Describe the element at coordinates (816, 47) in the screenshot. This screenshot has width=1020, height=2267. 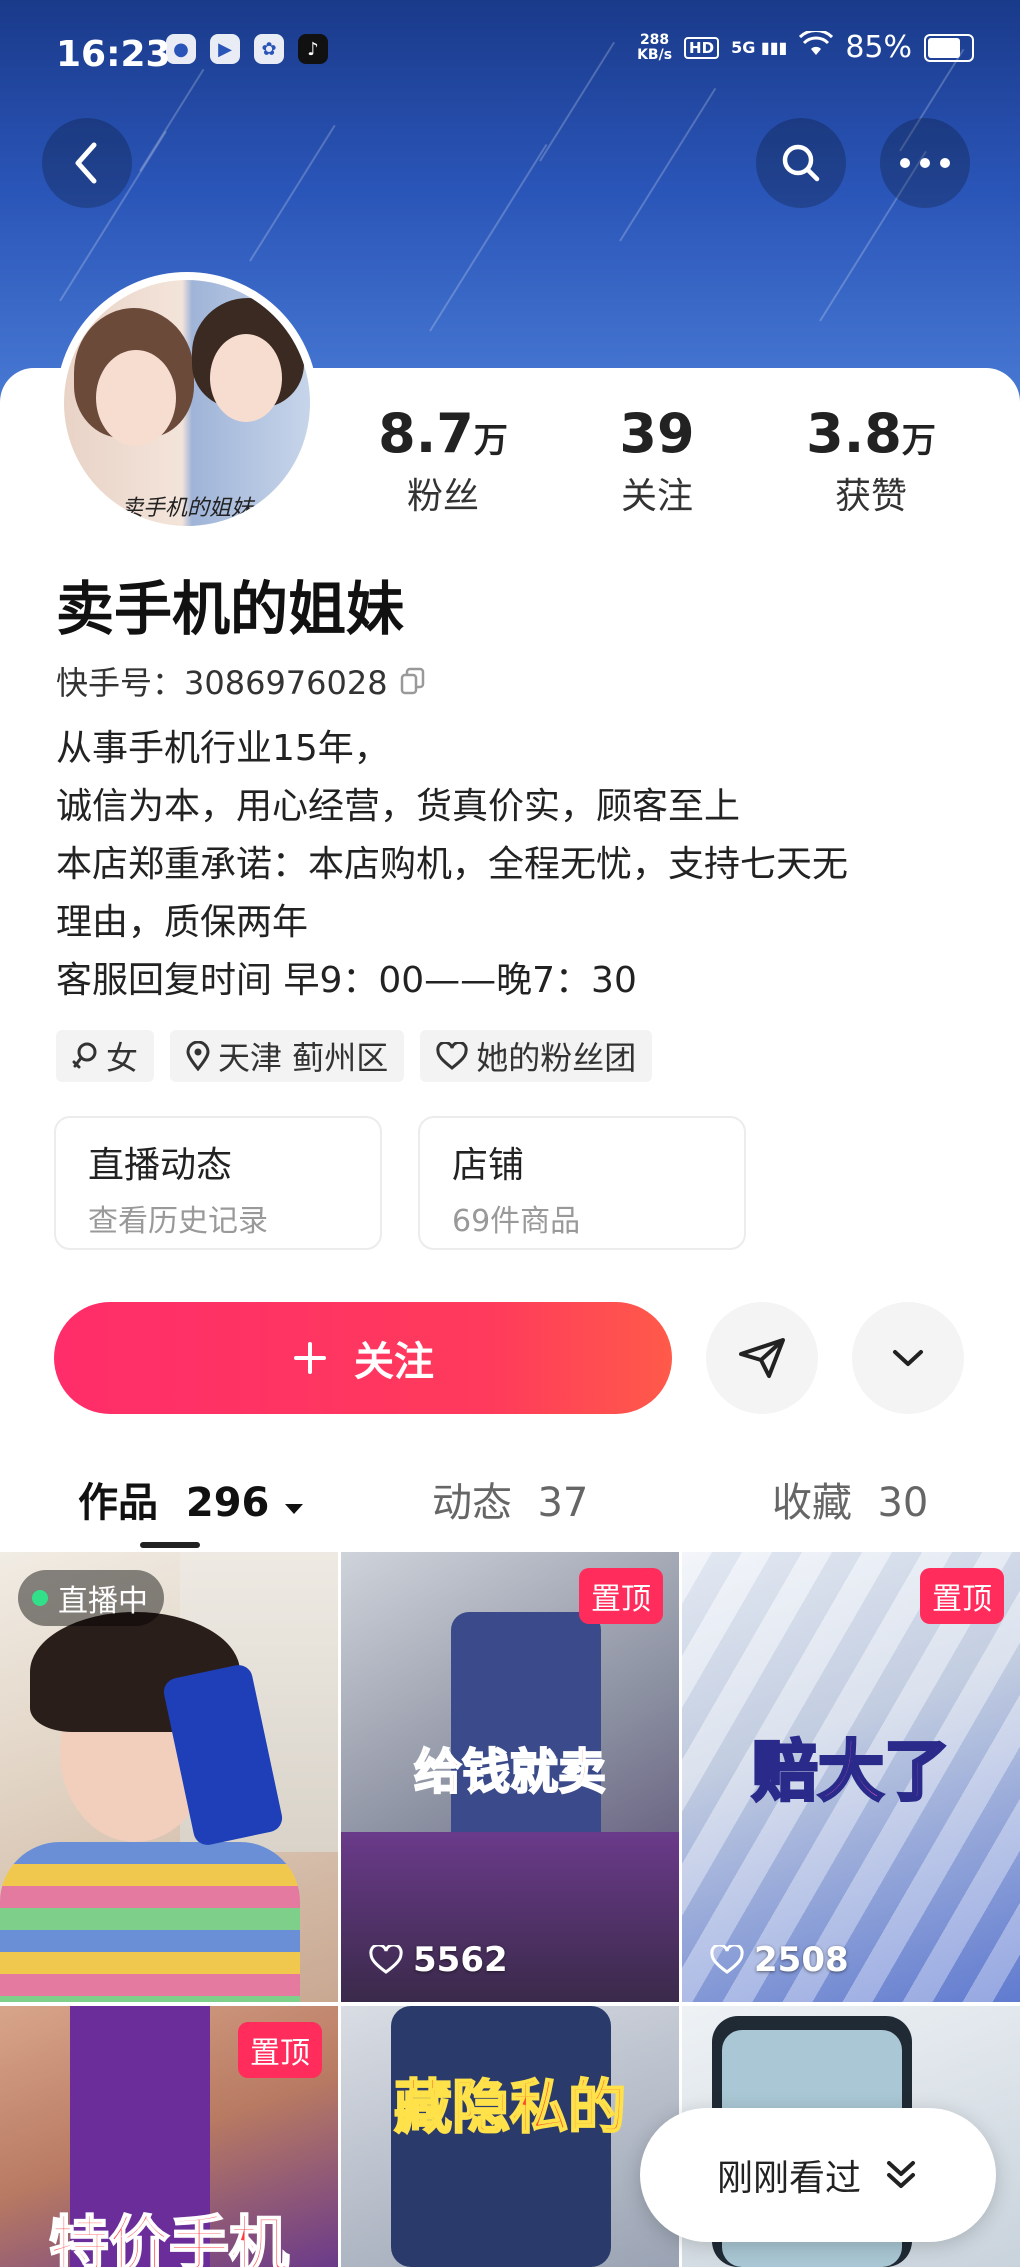
I see `wifi-icon` at that location.